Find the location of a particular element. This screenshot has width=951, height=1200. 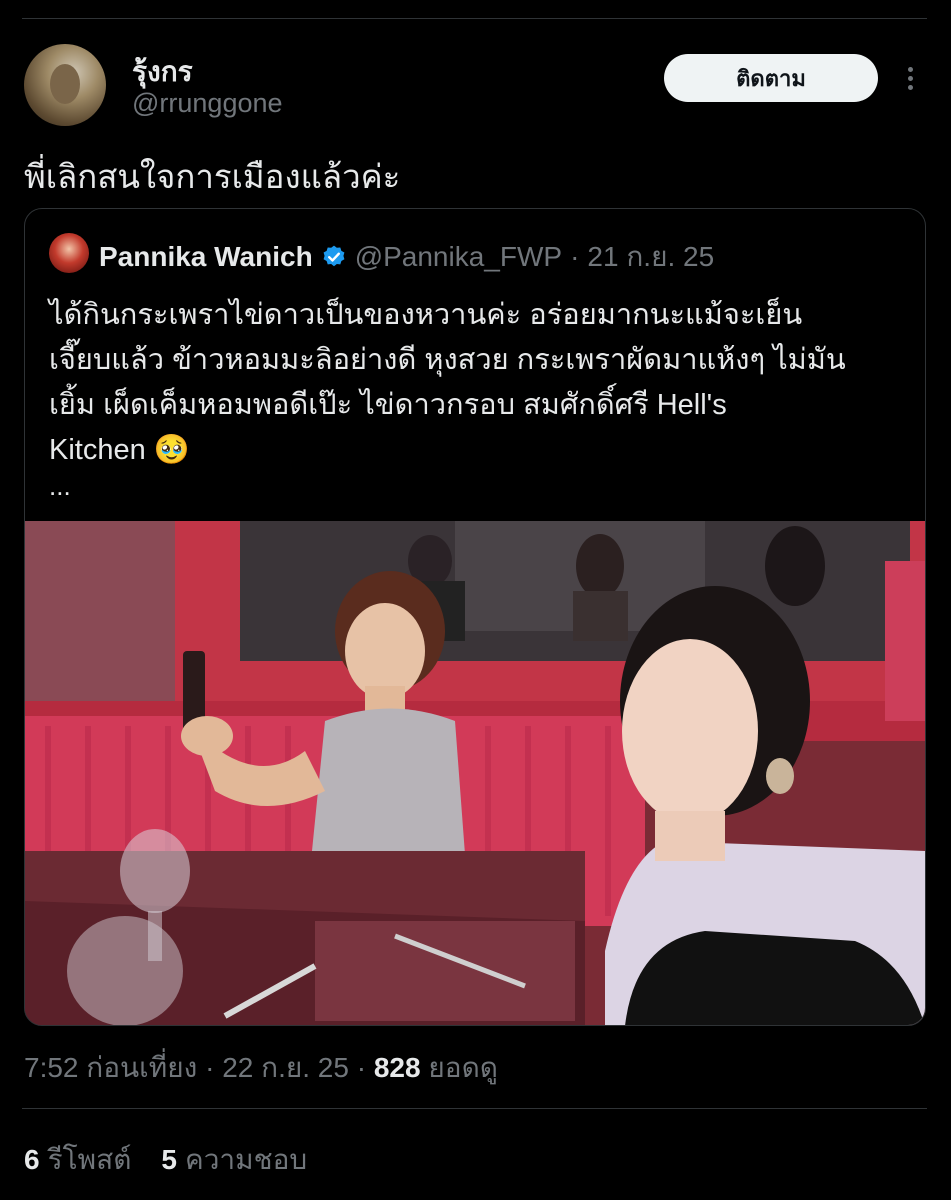

quoted-date: 21 ก.ย. 25 is located at coordinates (650, 257).